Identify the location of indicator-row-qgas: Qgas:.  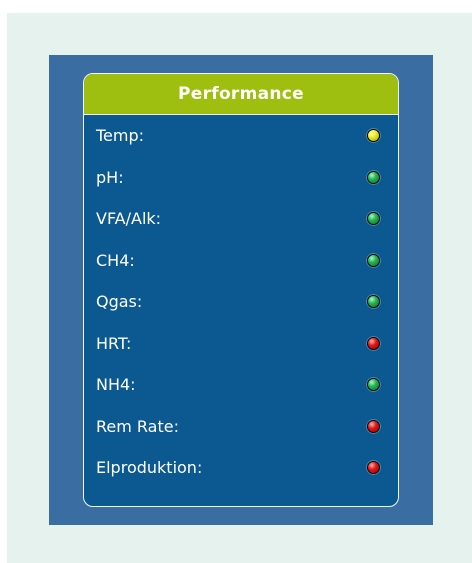
(241, 302).